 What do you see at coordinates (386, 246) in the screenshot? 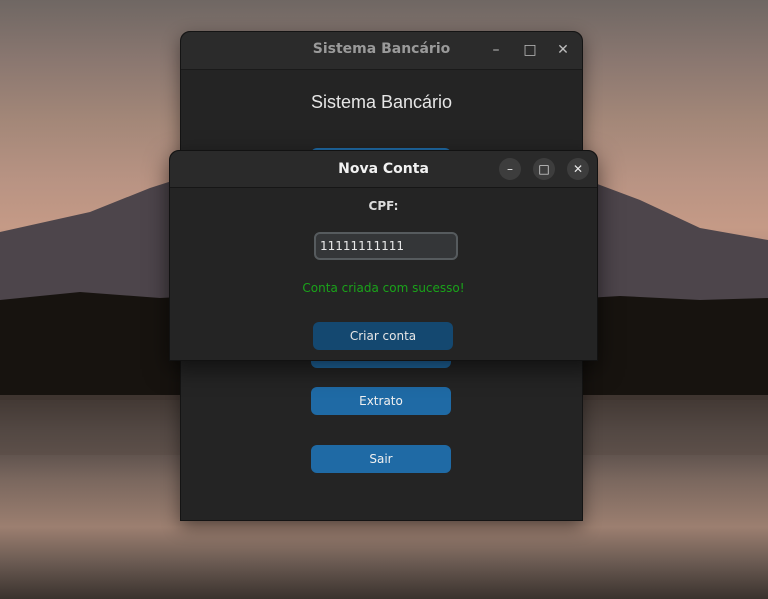
I see `cpf-input` at bounding box center [386, 246].